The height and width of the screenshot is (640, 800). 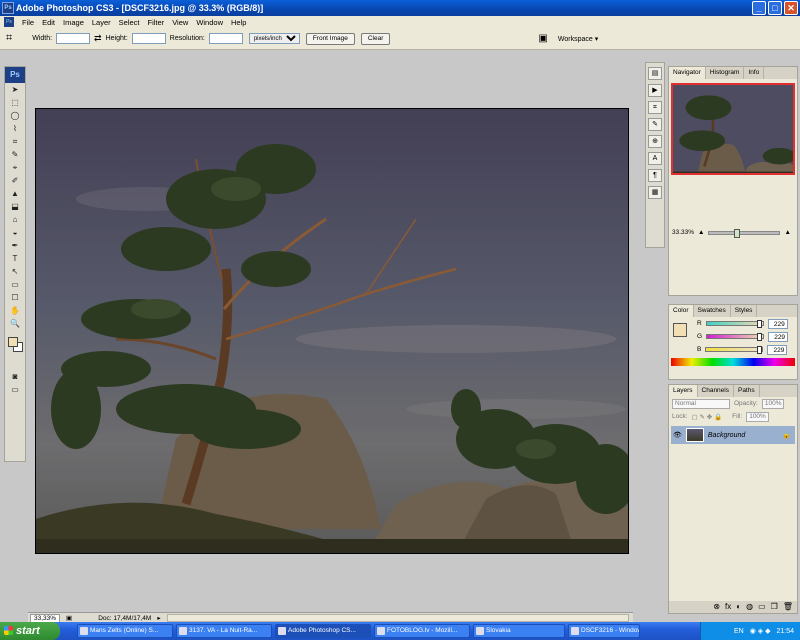 What do you see at coordinates (156, 22) in the screenshot?
I see `menu-filter: Filter` at bounding box center [156, 22].